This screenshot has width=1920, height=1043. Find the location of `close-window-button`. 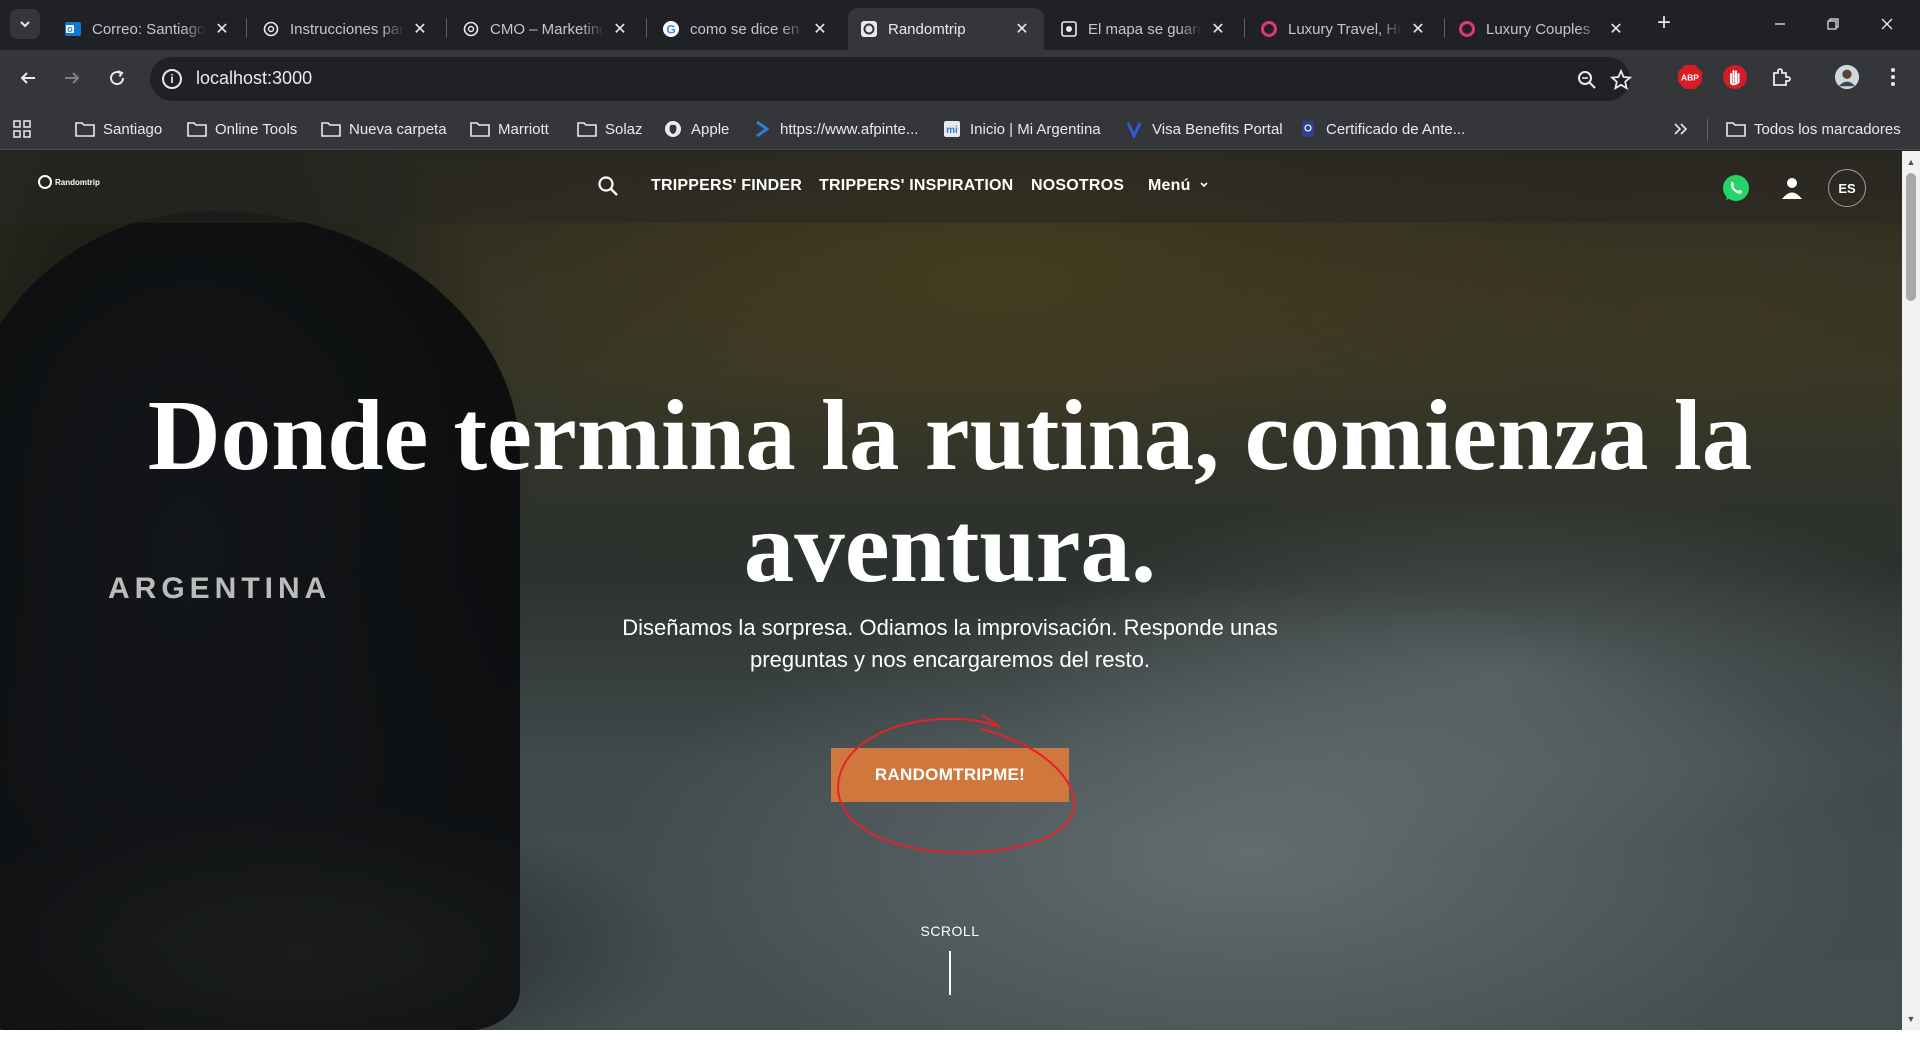

close-window-button is located at coordinates (1887, 24).